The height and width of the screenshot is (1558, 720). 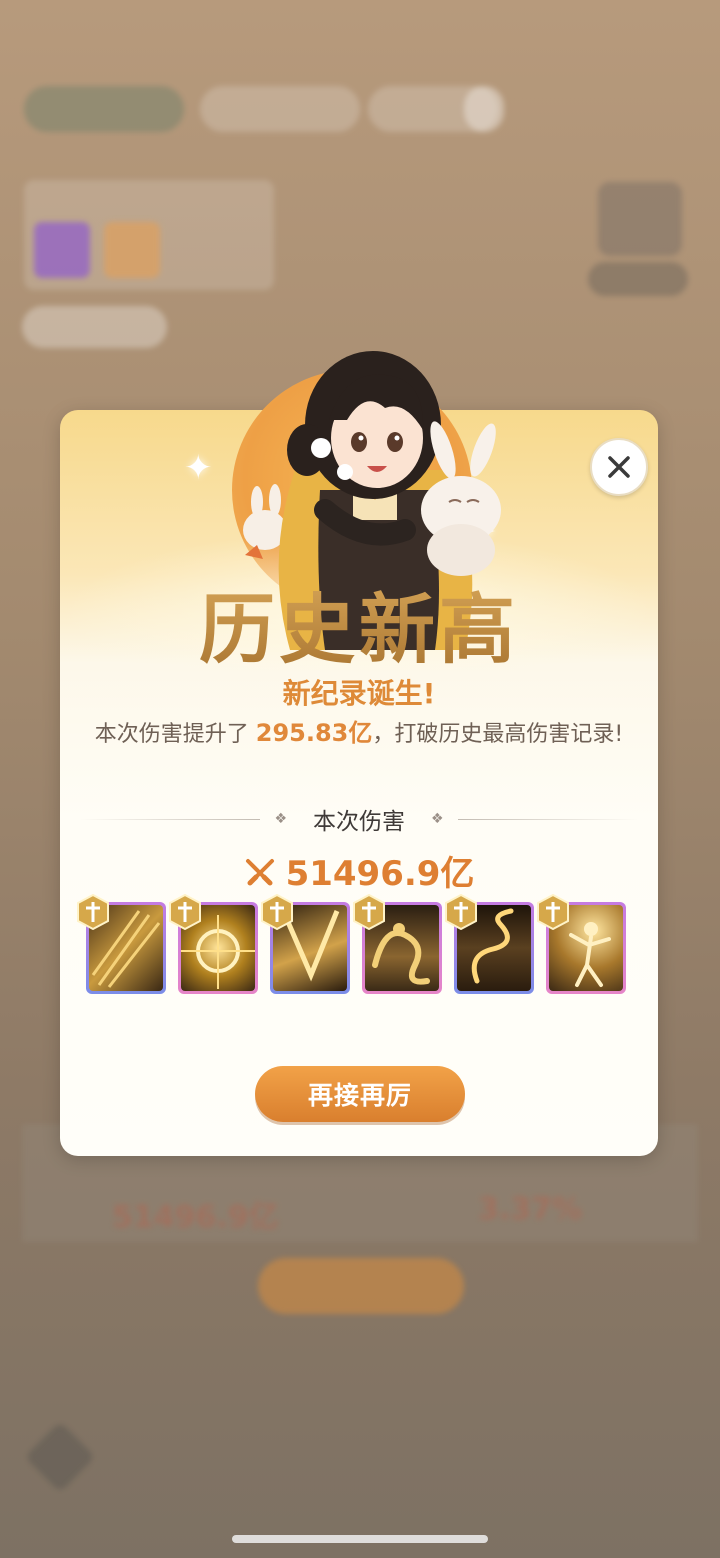 I want to click on close-icon, so click(x=619, y=467).